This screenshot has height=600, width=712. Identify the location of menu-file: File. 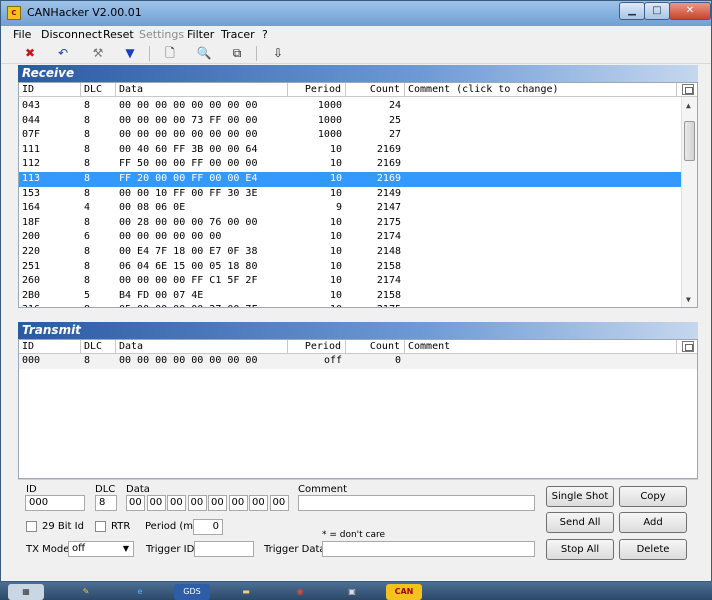
(22, 34).